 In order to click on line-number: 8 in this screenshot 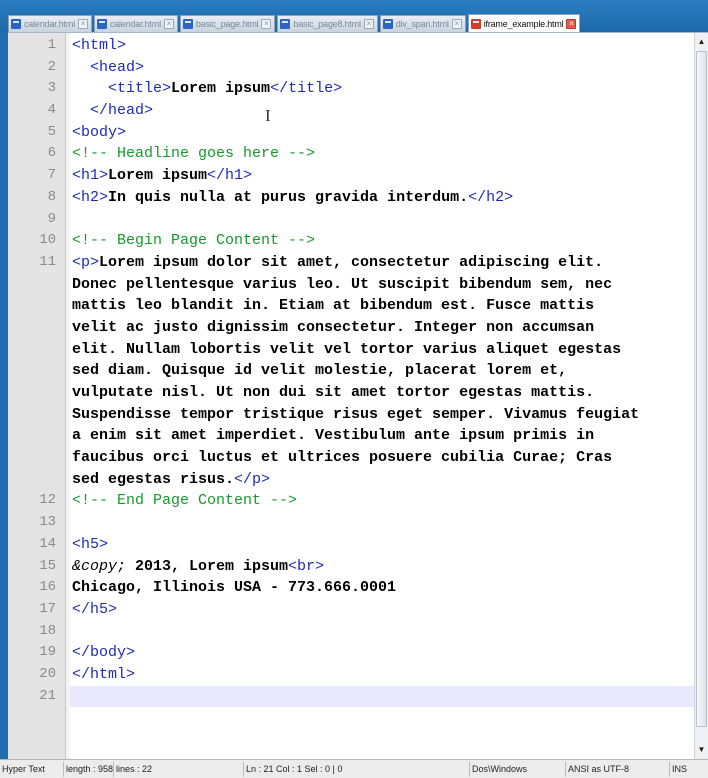, I will do `click(51, 196)`.